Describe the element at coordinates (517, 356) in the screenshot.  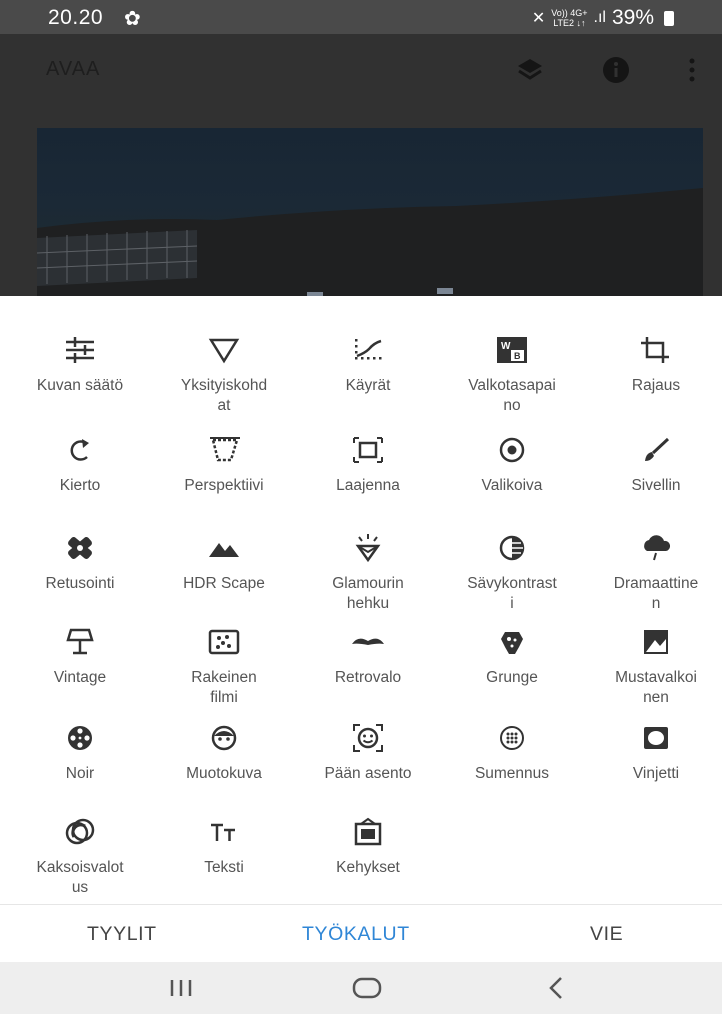
I see `svg-text: B` at that location.